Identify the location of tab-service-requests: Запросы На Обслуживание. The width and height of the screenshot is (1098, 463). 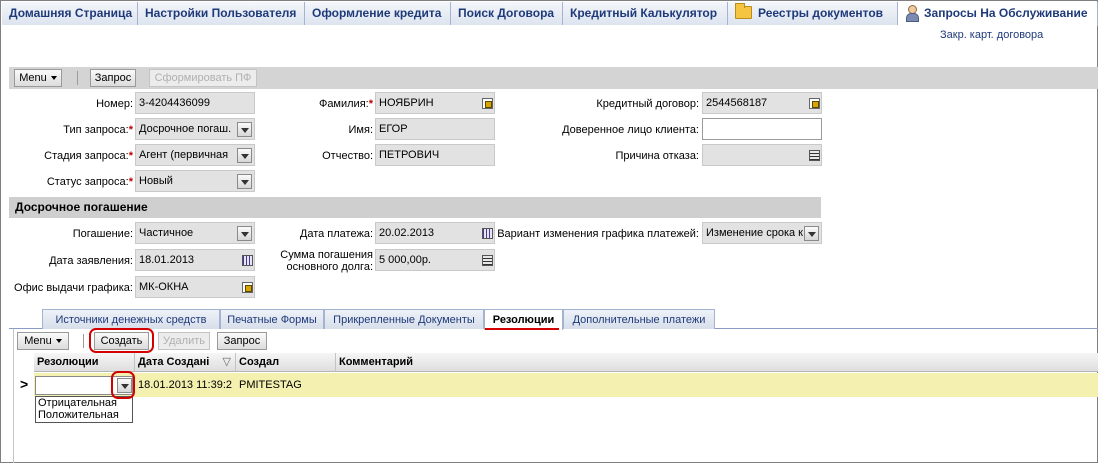
(998, 14).